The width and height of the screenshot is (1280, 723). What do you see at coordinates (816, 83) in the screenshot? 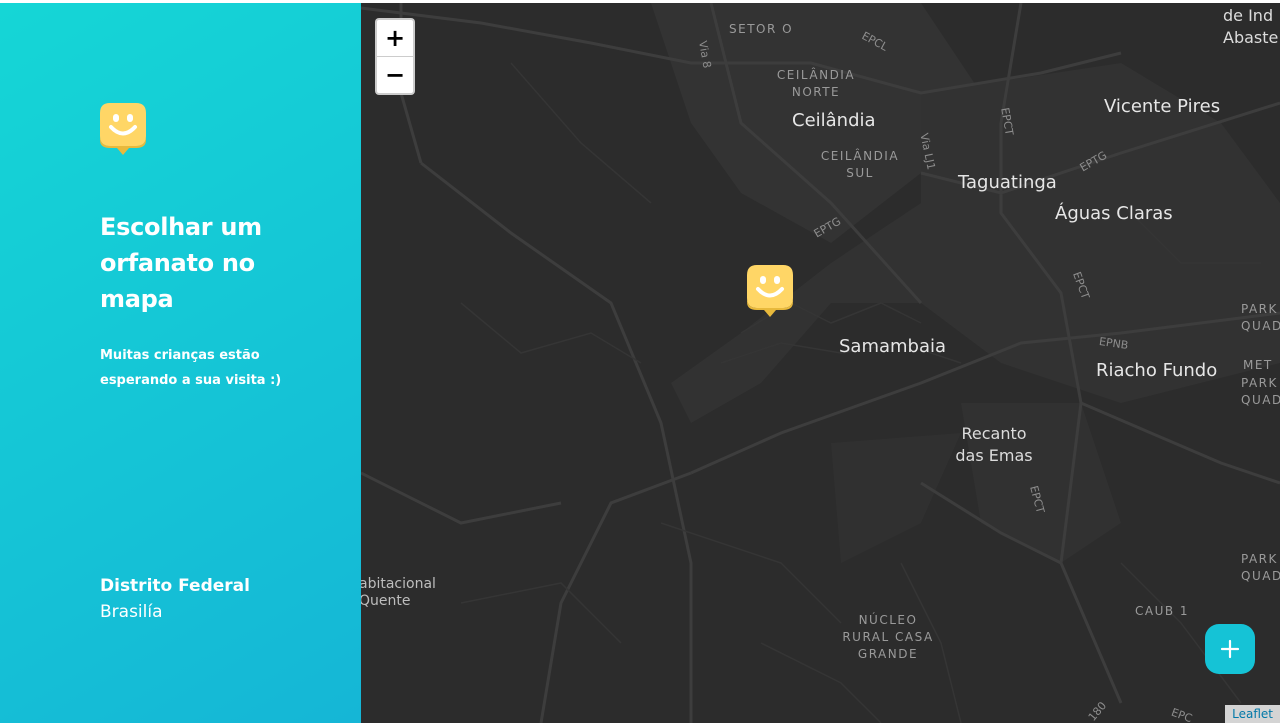
I see `map-label-ceilandia-norte: CEILÂNDIA NORTE` at bounding box center [816, 83].